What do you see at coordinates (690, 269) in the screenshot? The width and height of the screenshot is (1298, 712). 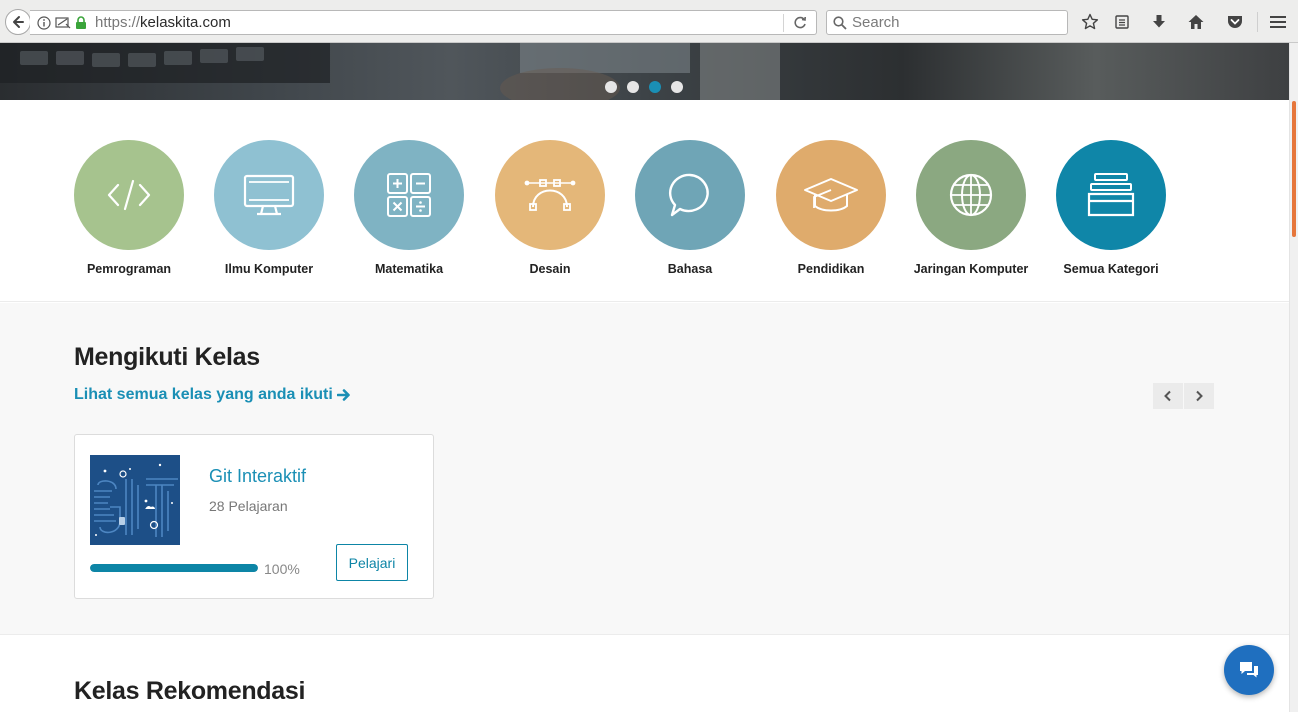 I see `category-label: Bahasa` at bounding box center [690, 269].